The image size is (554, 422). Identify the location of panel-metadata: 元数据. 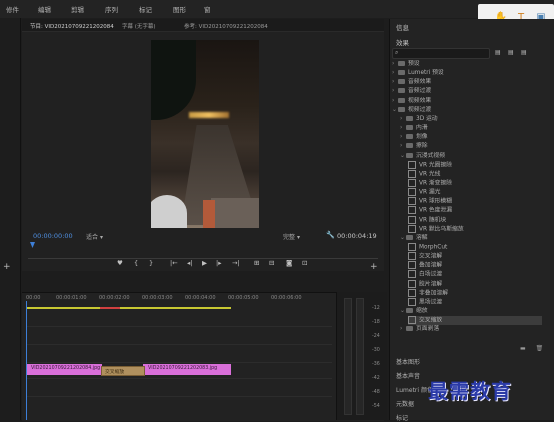
(405, 403).